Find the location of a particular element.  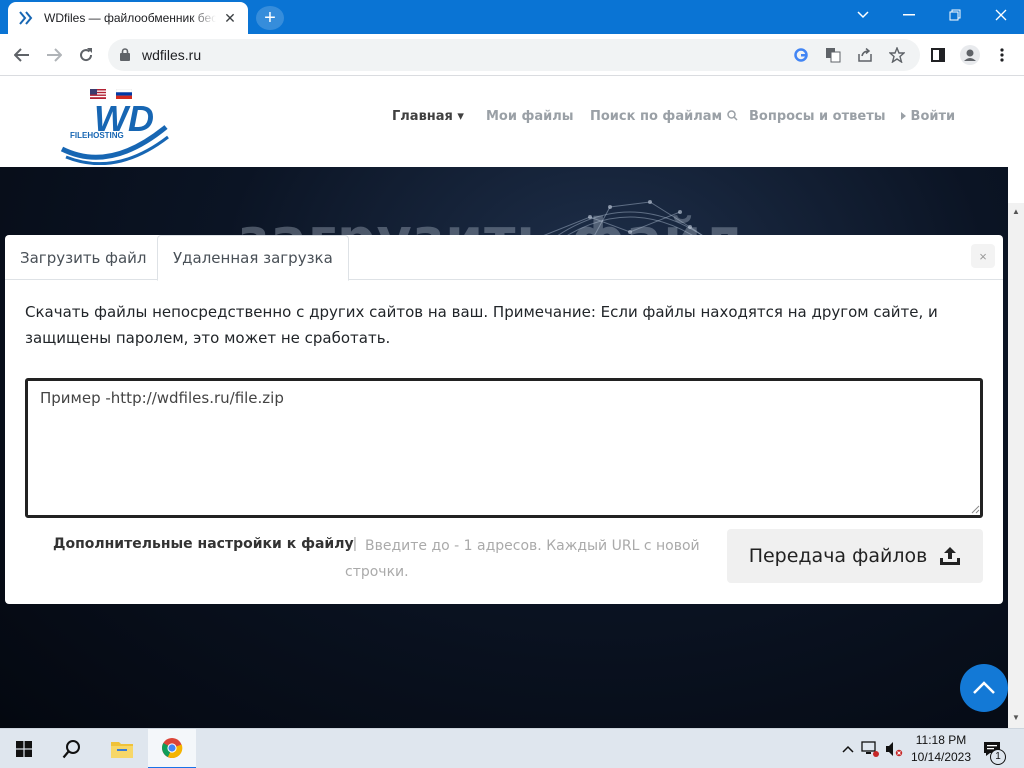

logo-subtext: FILEHOSTING is located at coordinates (97, 135).